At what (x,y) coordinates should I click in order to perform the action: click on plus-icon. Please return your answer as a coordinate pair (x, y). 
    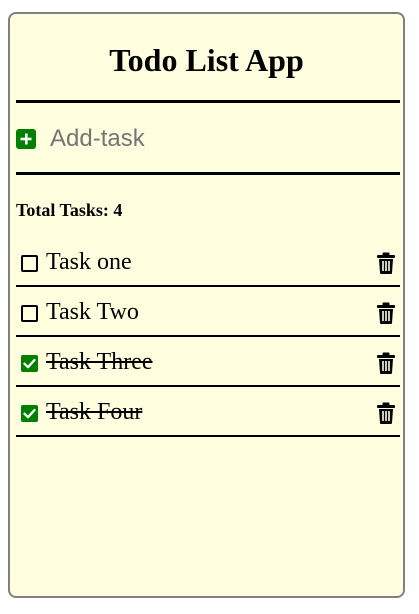
    Looking at the image, I should click on (26, 139).